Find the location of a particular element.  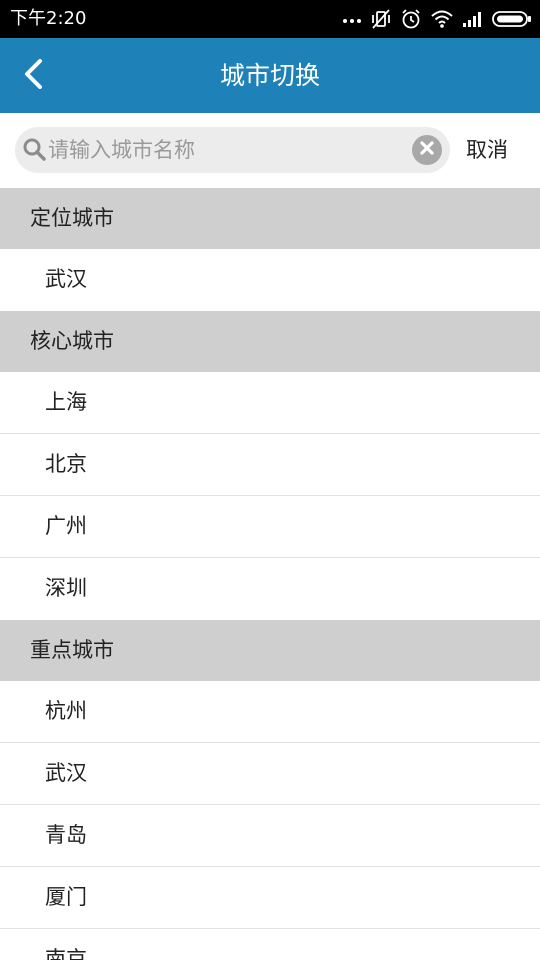

city-item: 广州 is located at coordinates (270, 527).